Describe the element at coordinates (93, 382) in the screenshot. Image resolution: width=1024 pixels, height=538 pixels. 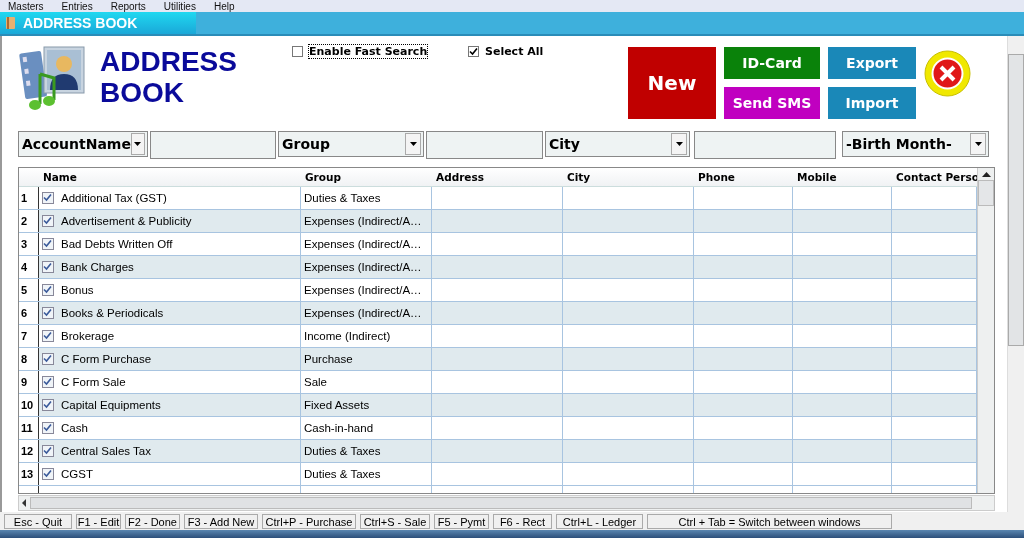
I see `table-cell: C Form Sale` at that location.